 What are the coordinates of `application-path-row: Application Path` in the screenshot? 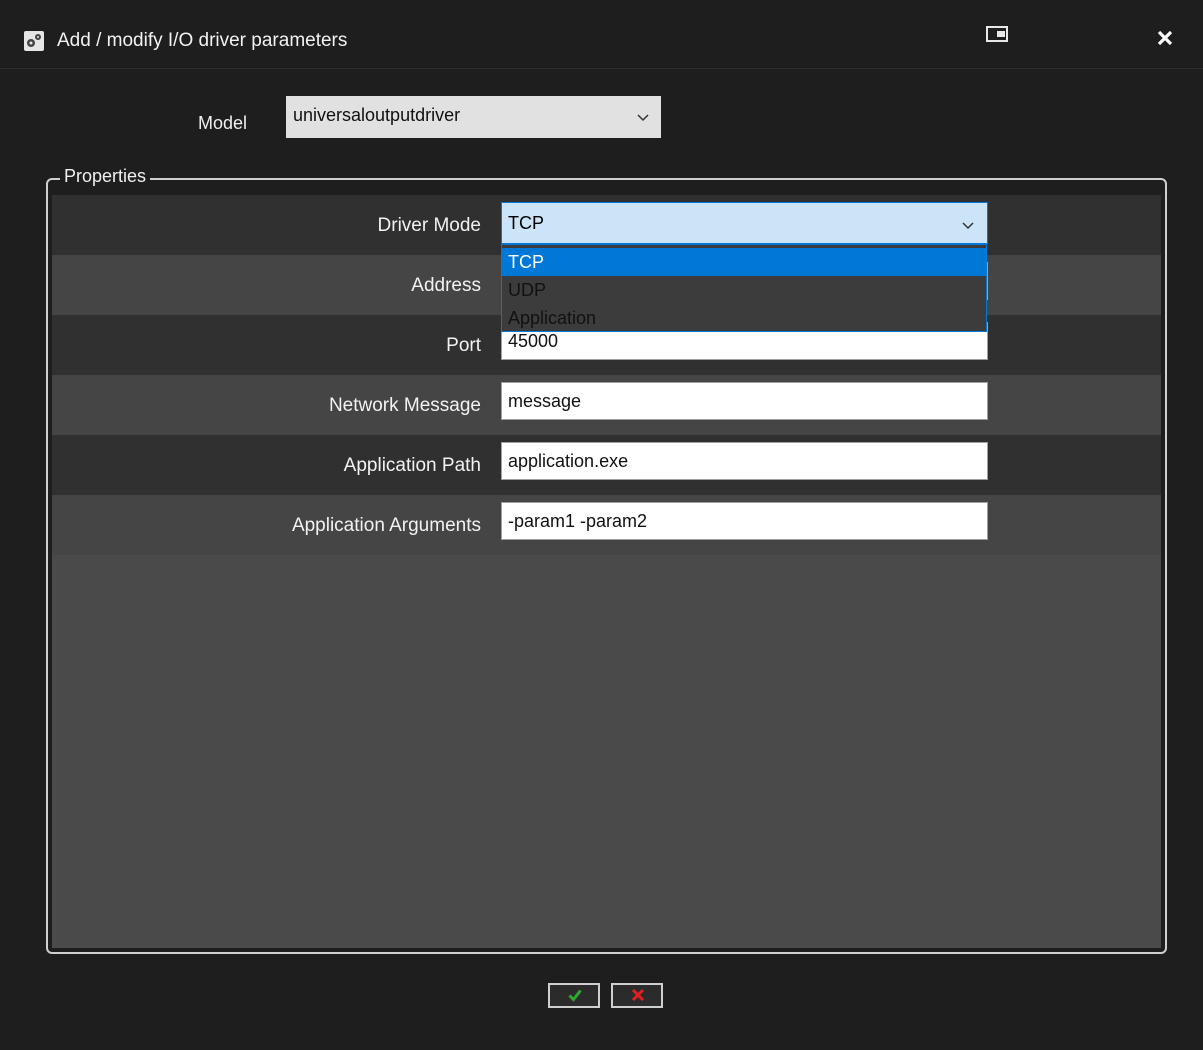 It's located at (606, 465).